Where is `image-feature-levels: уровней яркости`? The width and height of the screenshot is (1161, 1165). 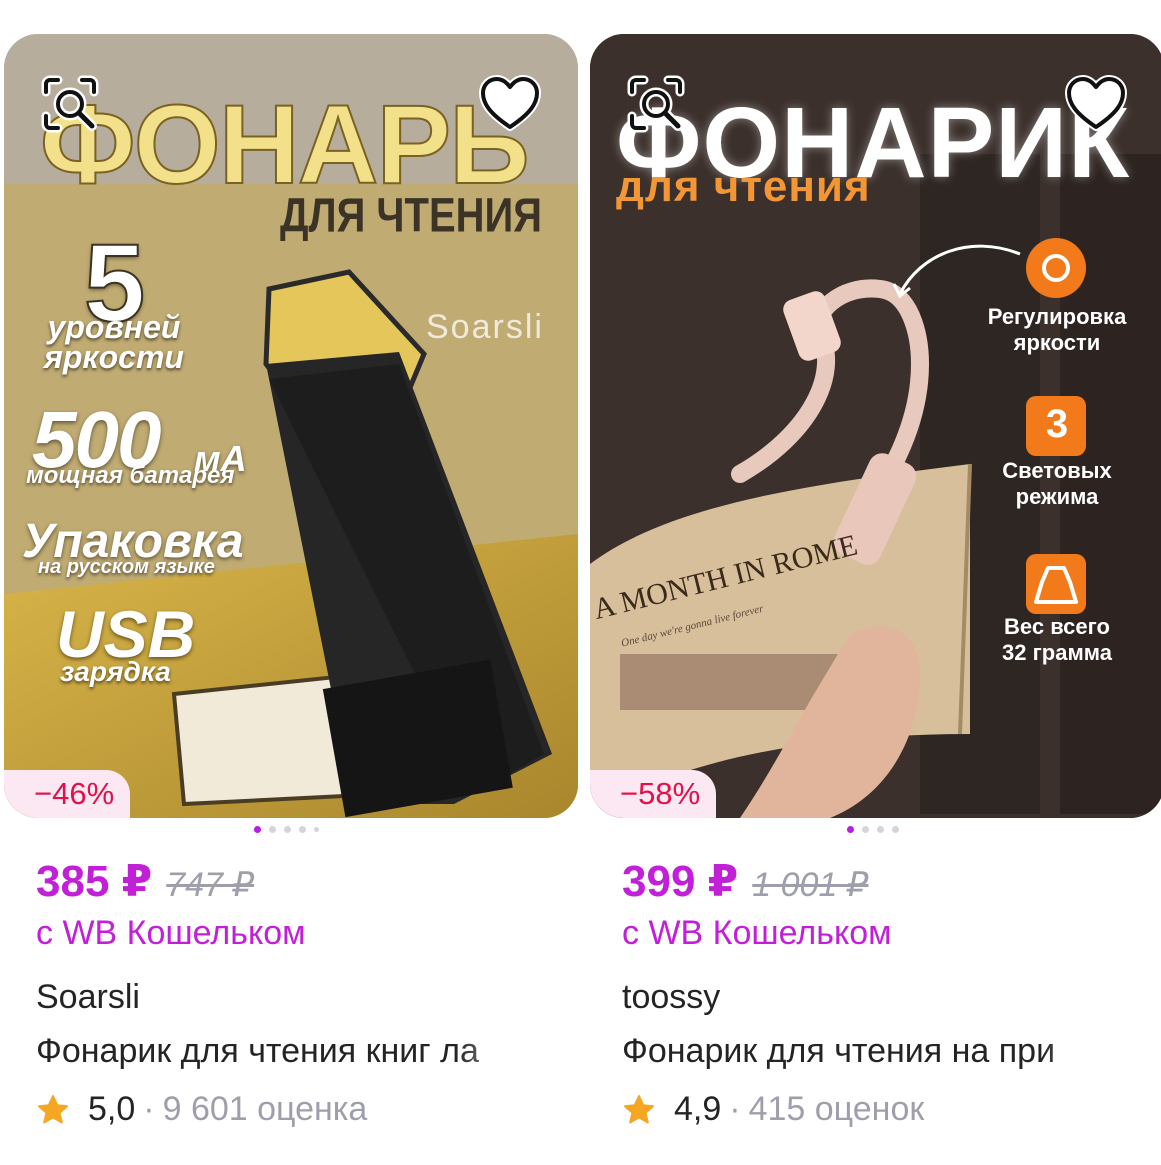
image-feature-levels: уровней яркости is located at coordinates (114, 342).